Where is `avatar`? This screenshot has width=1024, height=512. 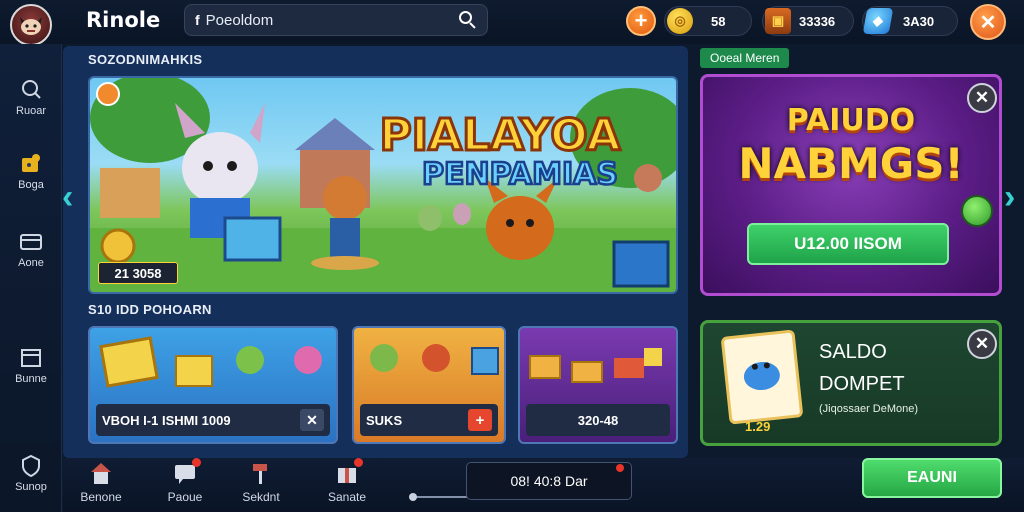
avatar is located at coordinates (31, 25).